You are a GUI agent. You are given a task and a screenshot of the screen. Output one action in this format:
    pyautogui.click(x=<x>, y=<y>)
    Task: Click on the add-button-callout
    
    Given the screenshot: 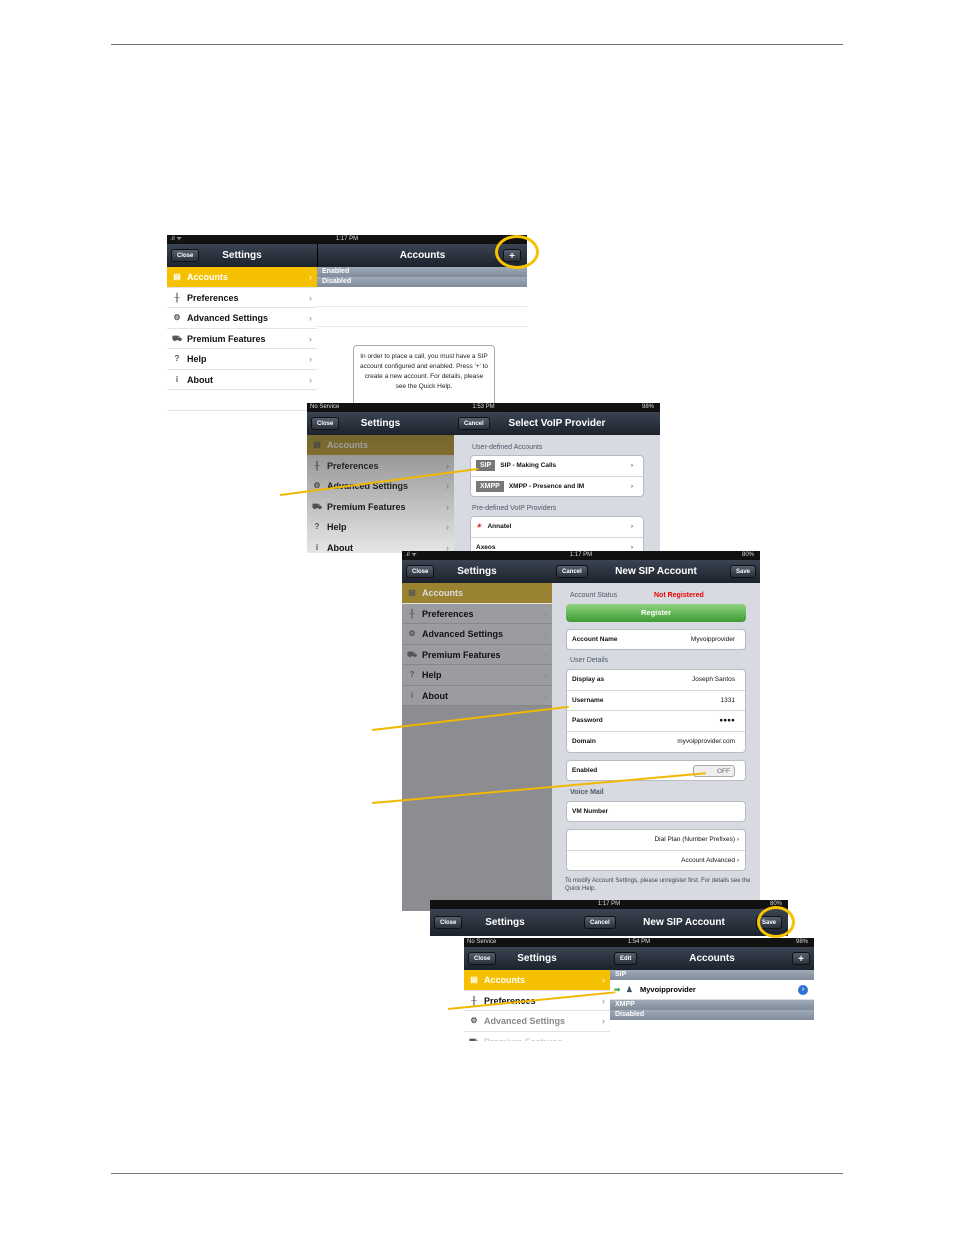 What is the action you would take?
    pyautogui.click(x=517, y=252)
    